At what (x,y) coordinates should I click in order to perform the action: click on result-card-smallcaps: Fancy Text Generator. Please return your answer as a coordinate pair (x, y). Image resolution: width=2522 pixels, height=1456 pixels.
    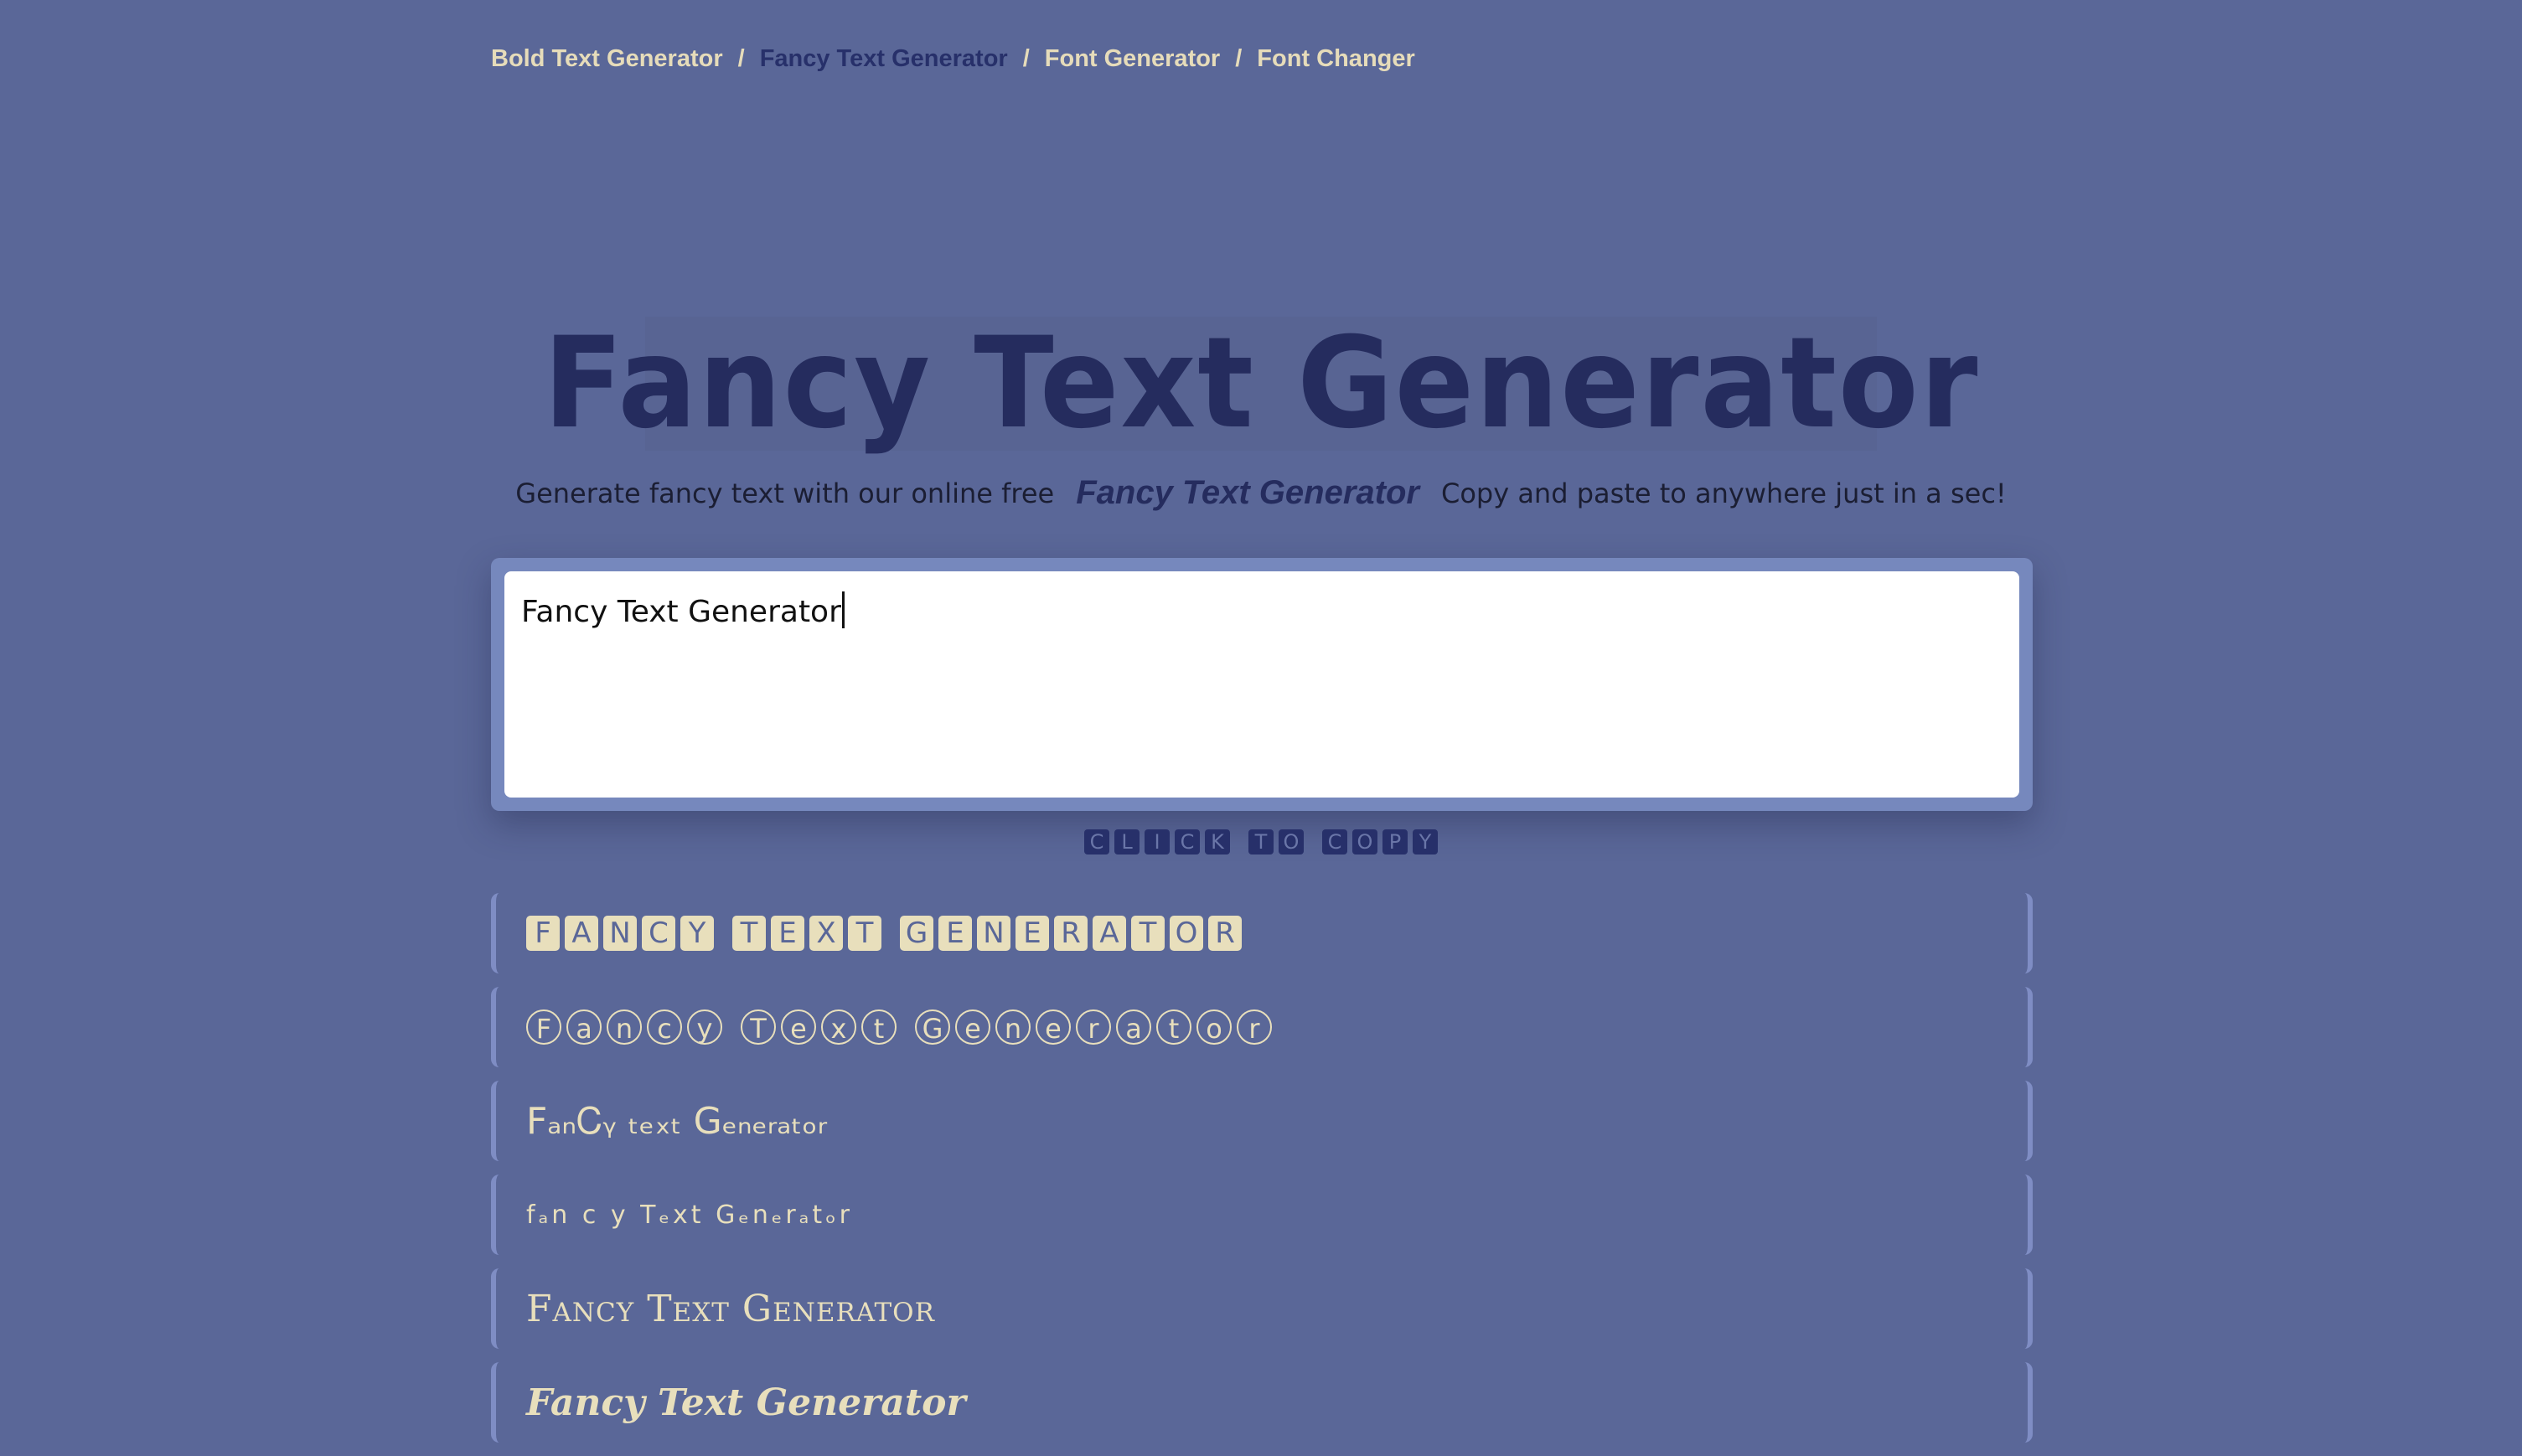
    Looking at the image, I should click on (1262, 1308).